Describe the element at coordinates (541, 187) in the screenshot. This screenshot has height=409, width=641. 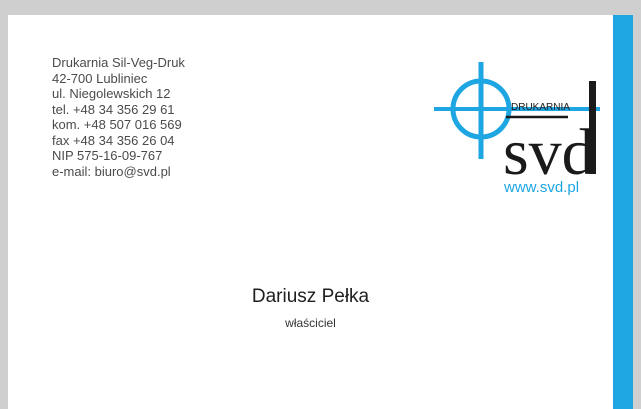
I see `website-text: www.svd.pl` at that location.